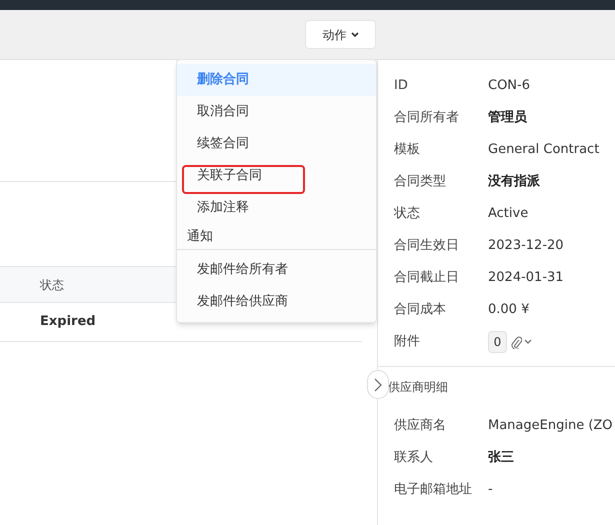  I want to click on menu-item: 发邮件给供应商, so click(276, 302).